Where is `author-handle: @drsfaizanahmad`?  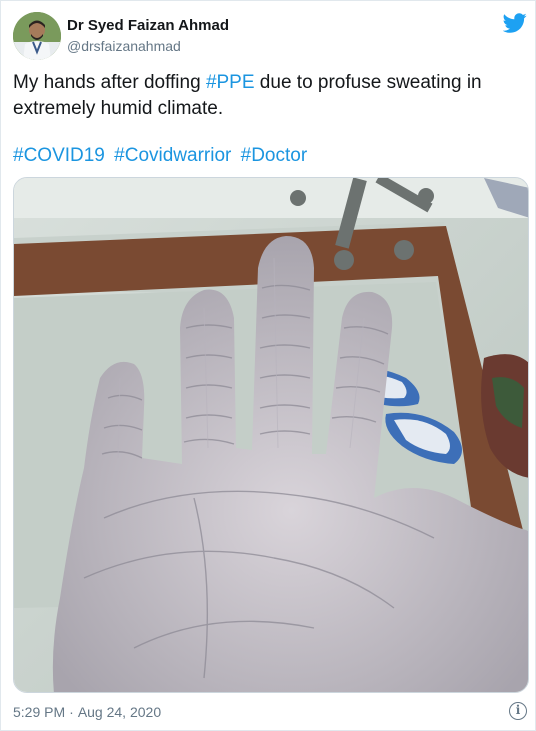
author-handle: @drsfaizanahmad is located at coordinates (124, 46).